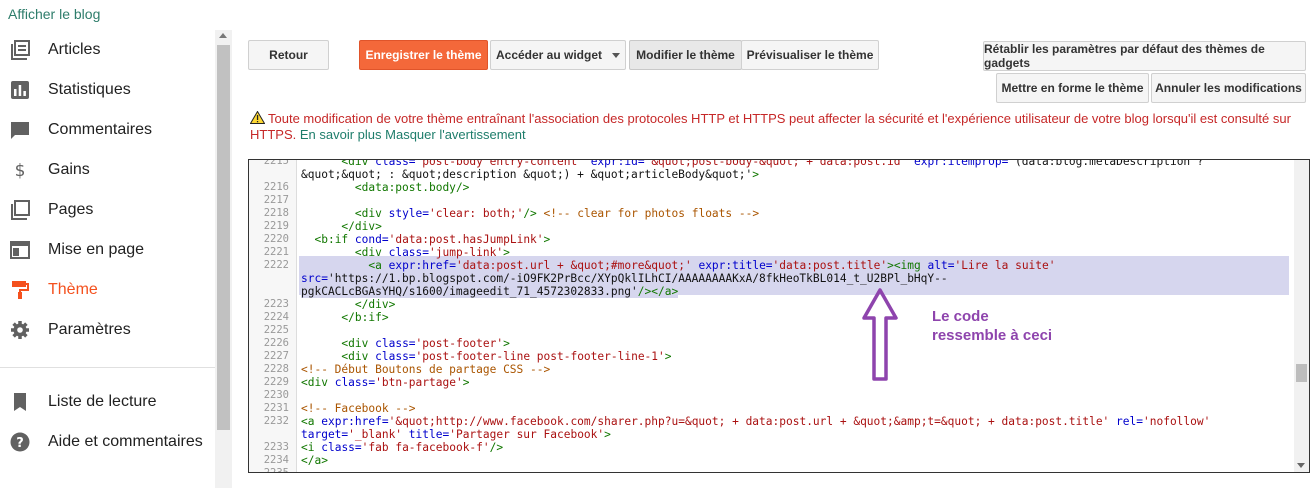  Describe the element at coordinates (20, 90) in the screenshot. I see `stats-icon` at that location.